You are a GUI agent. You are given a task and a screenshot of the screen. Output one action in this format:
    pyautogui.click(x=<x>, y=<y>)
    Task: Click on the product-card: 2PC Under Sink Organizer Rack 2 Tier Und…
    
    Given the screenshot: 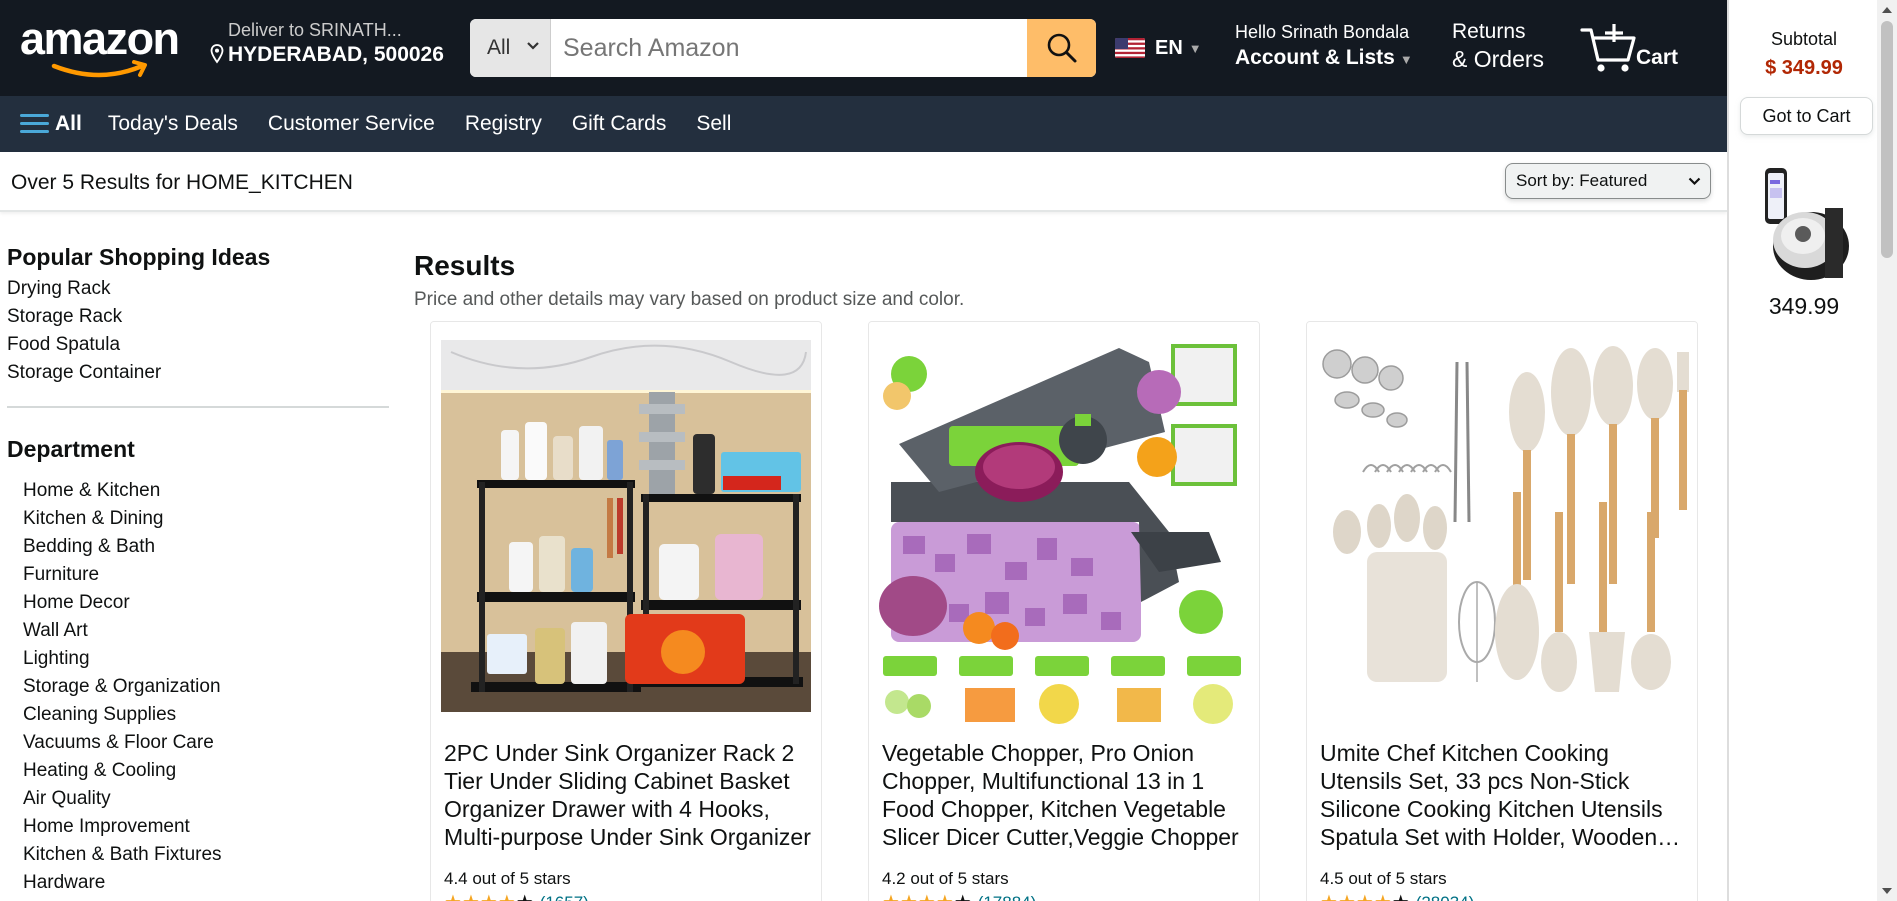 What is the action you would take?
    pyautogui.click(x=626, y=611)
    